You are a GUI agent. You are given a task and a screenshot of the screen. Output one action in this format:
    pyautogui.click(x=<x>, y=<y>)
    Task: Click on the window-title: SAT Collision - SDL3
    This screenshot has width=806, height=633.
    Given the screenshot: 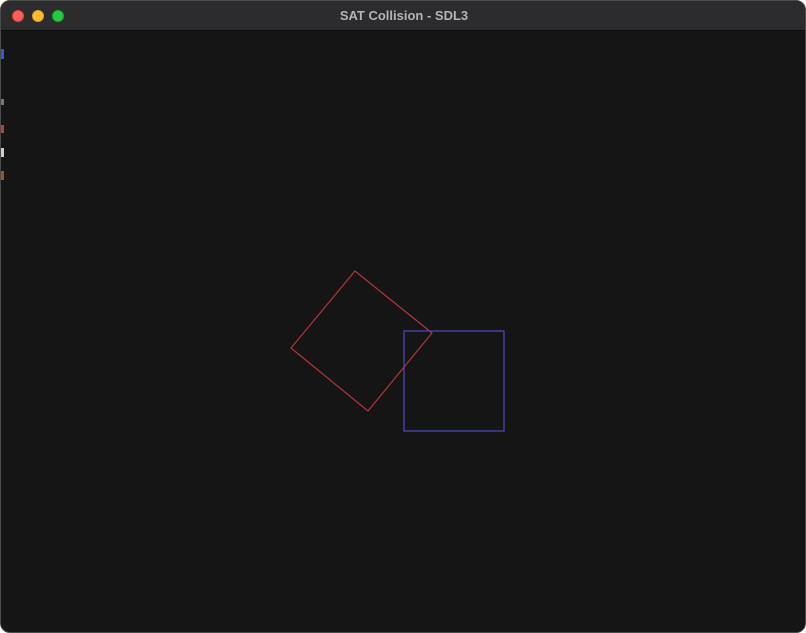 What is the action you would take?
    pyautogui.click(x=404, y=15)
    